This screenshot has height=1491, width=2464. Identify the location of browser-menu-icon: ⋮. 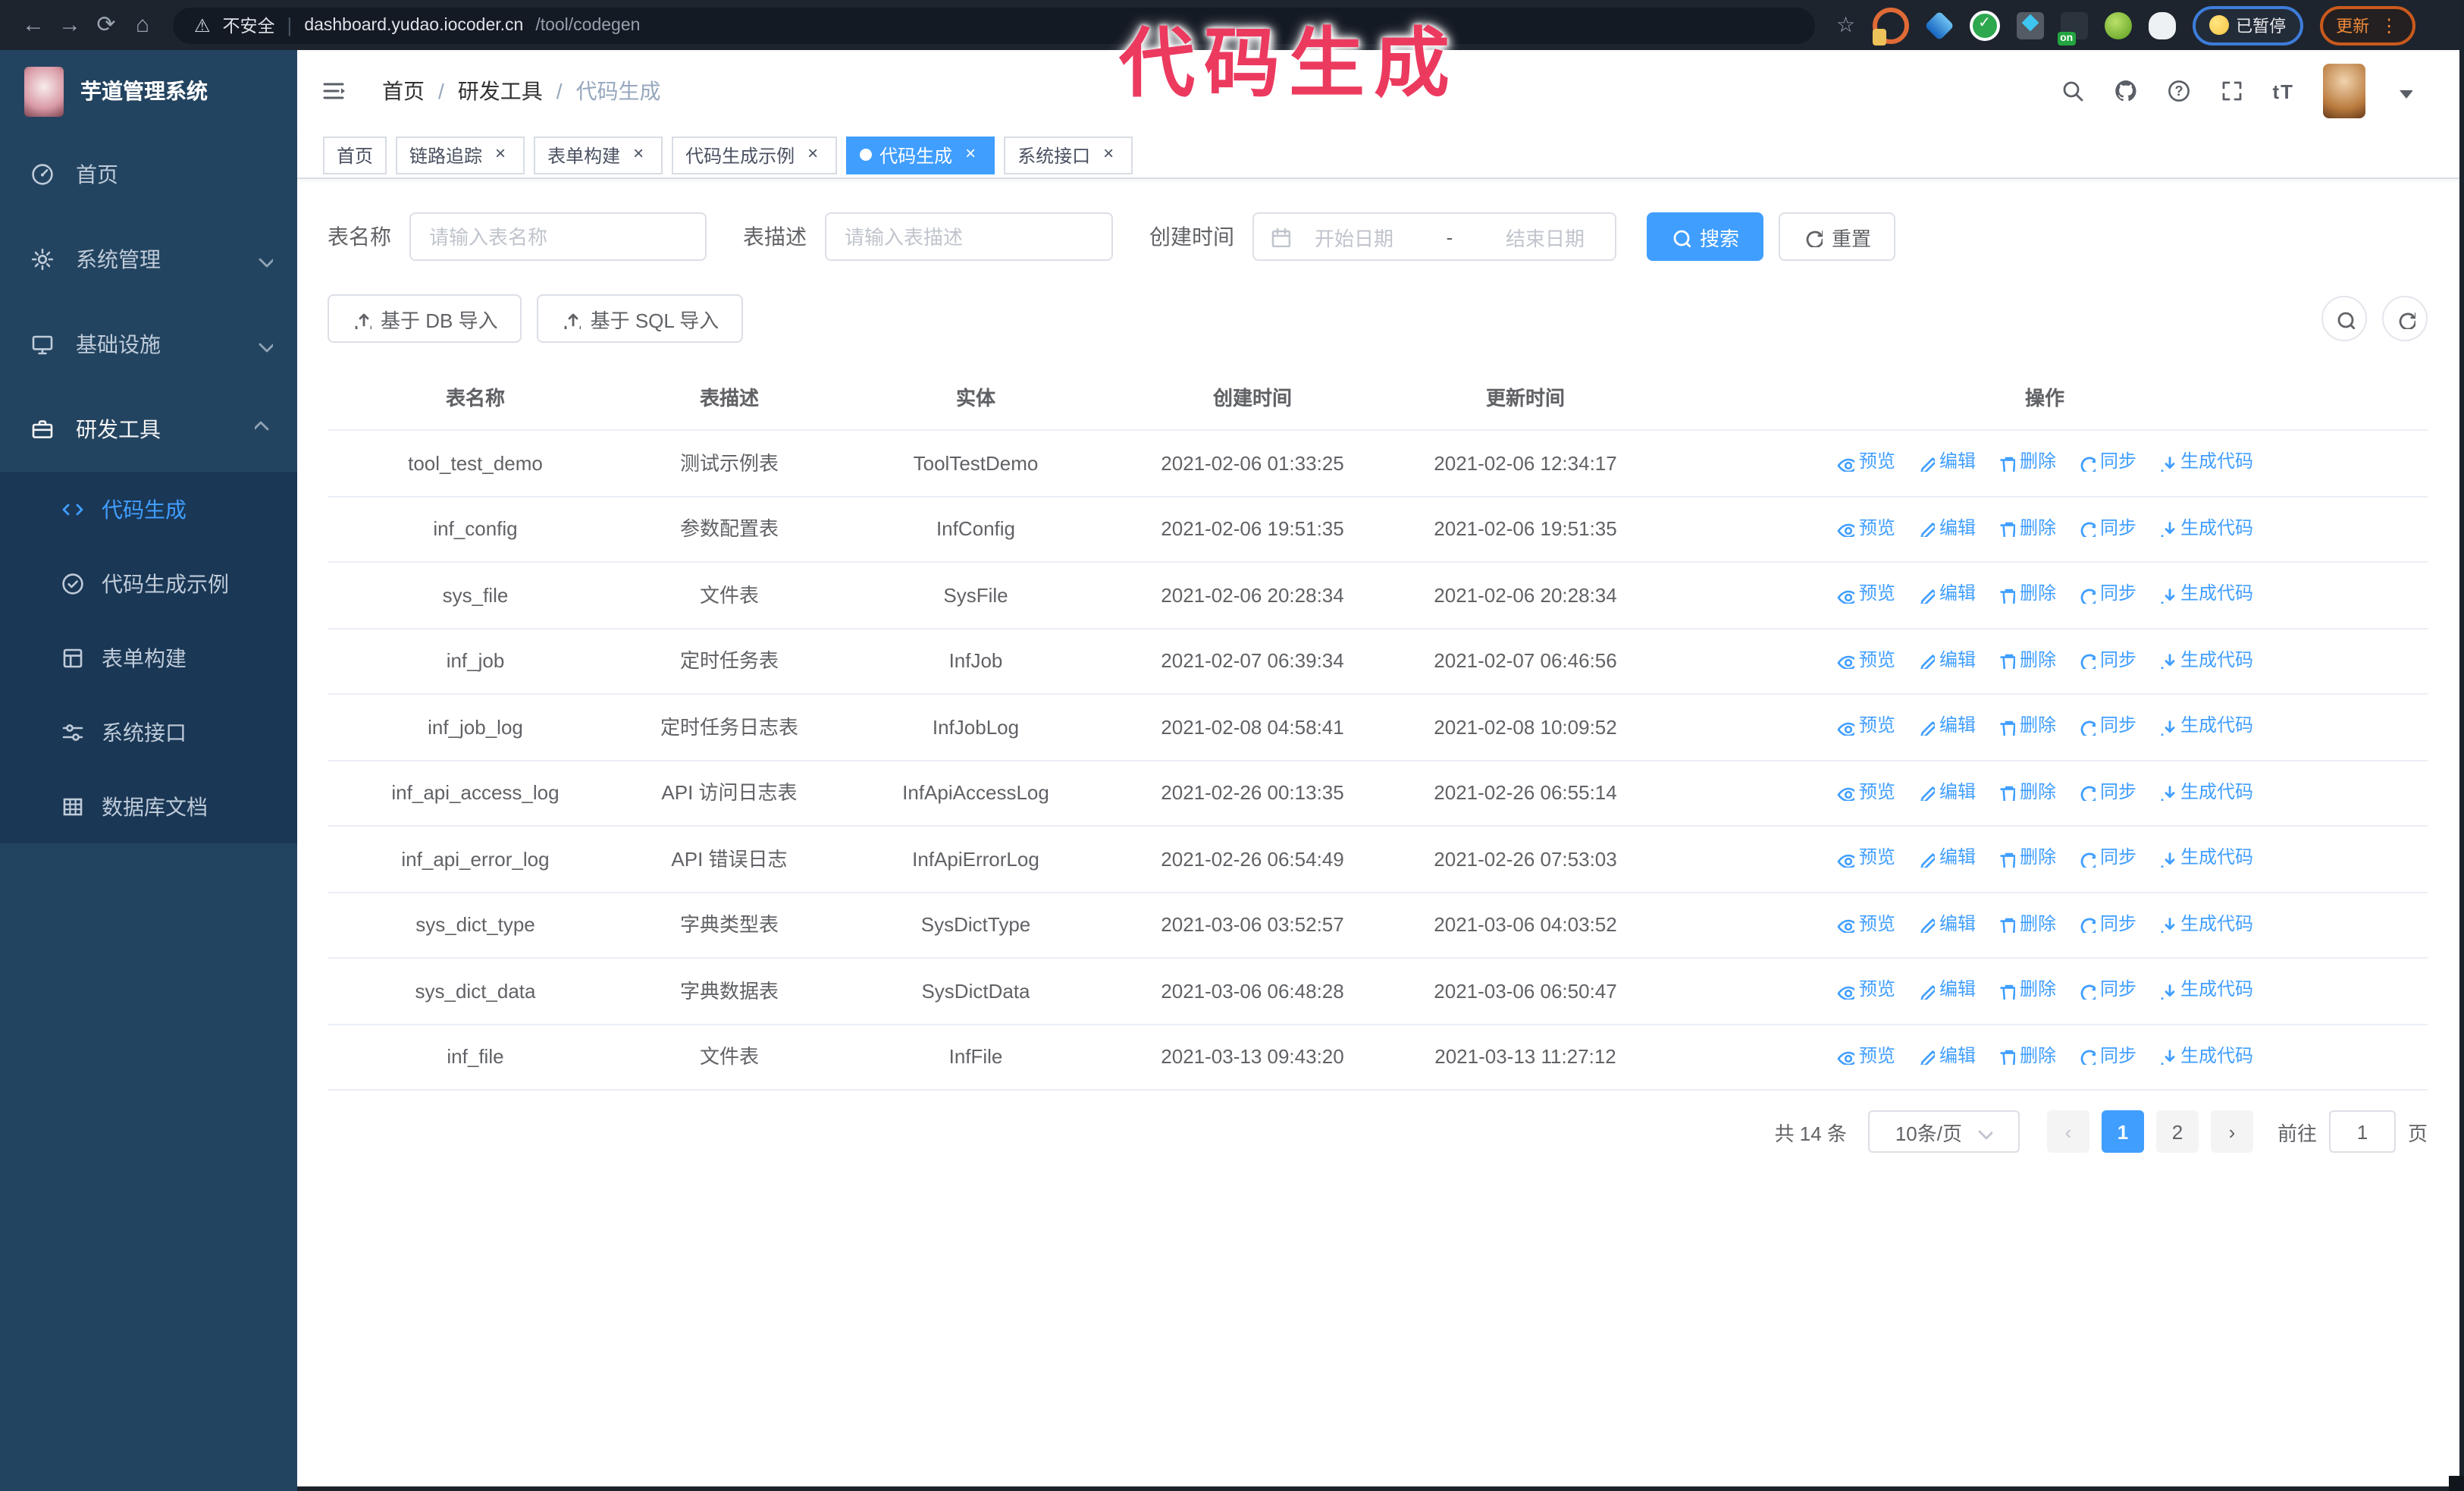
(2389, 25).